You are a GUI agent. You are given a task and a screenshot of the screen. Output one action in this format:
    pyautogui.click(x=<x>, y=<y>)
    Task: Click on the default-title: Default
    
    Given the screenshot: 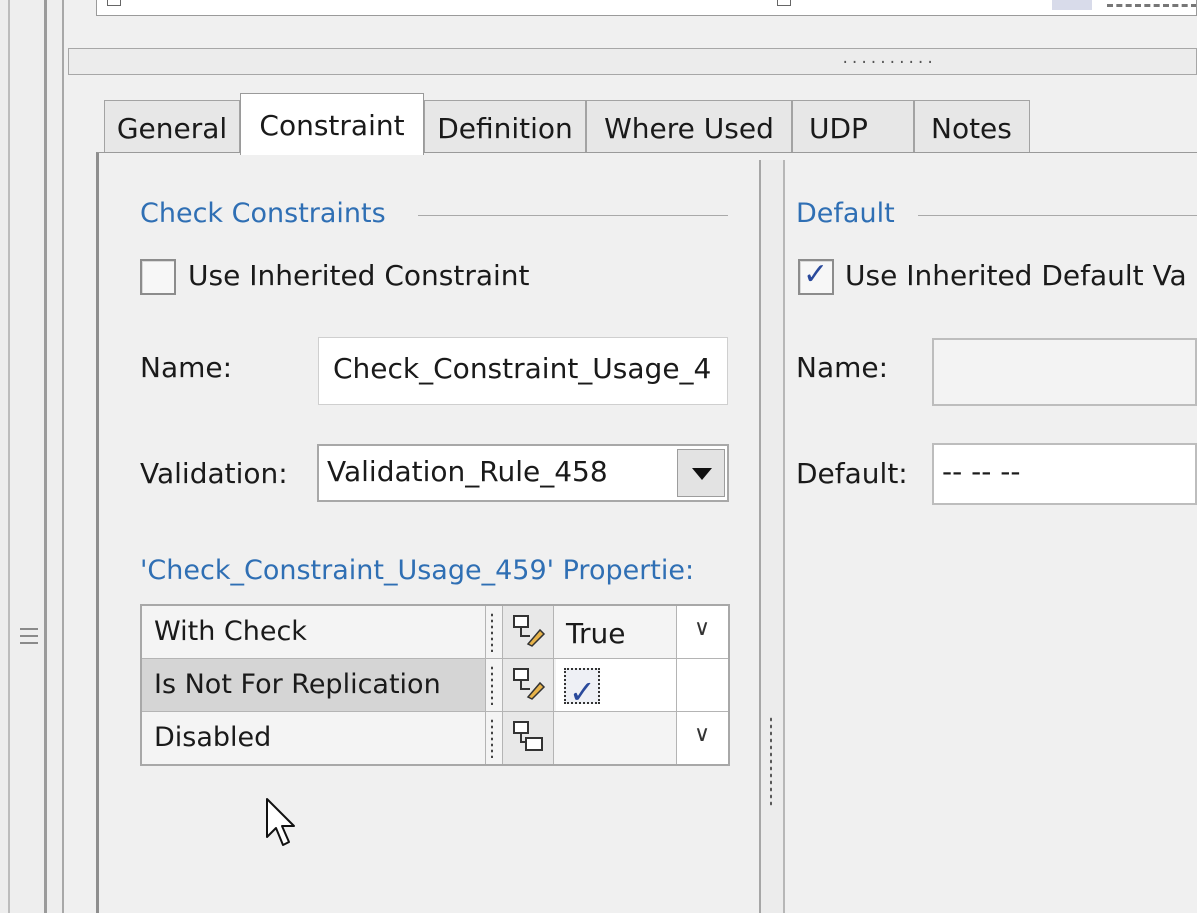 What is the action you would take?
    pyautogui.click(x=845, y=213)
    